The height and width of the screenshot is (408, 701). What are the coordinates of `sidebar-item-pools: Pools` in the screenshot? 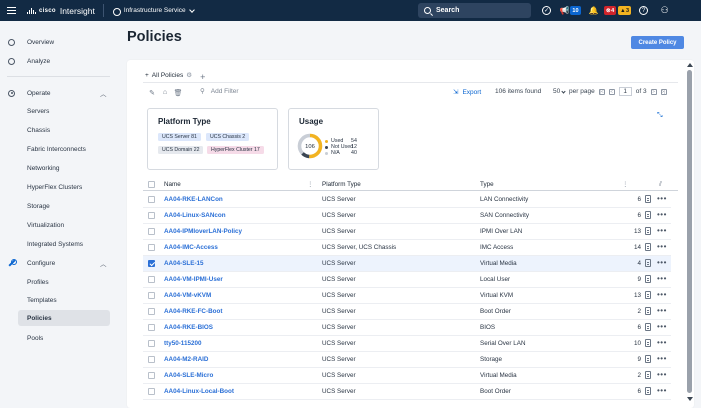 It's located at (58, 338).